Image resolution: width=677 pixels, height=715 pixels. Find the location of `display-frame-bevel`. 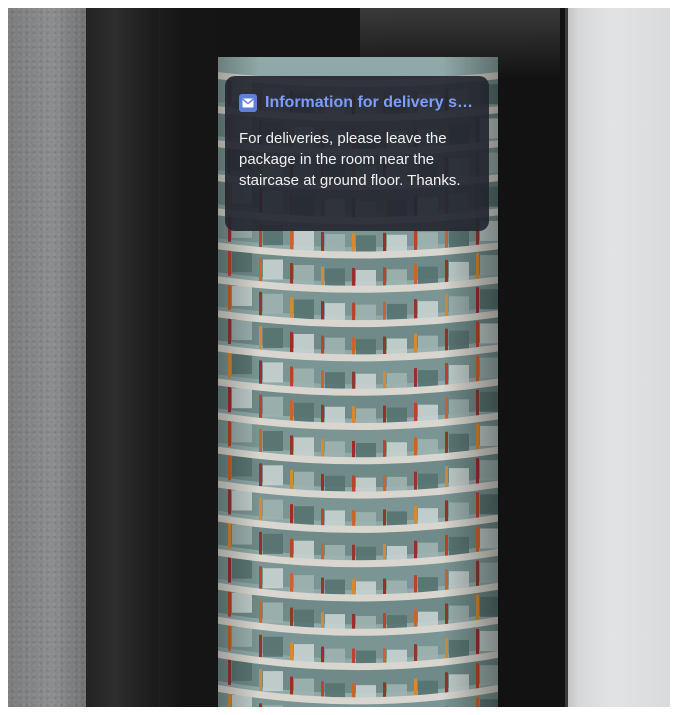

display-frame-bevel is located at coordinates (122, 357).